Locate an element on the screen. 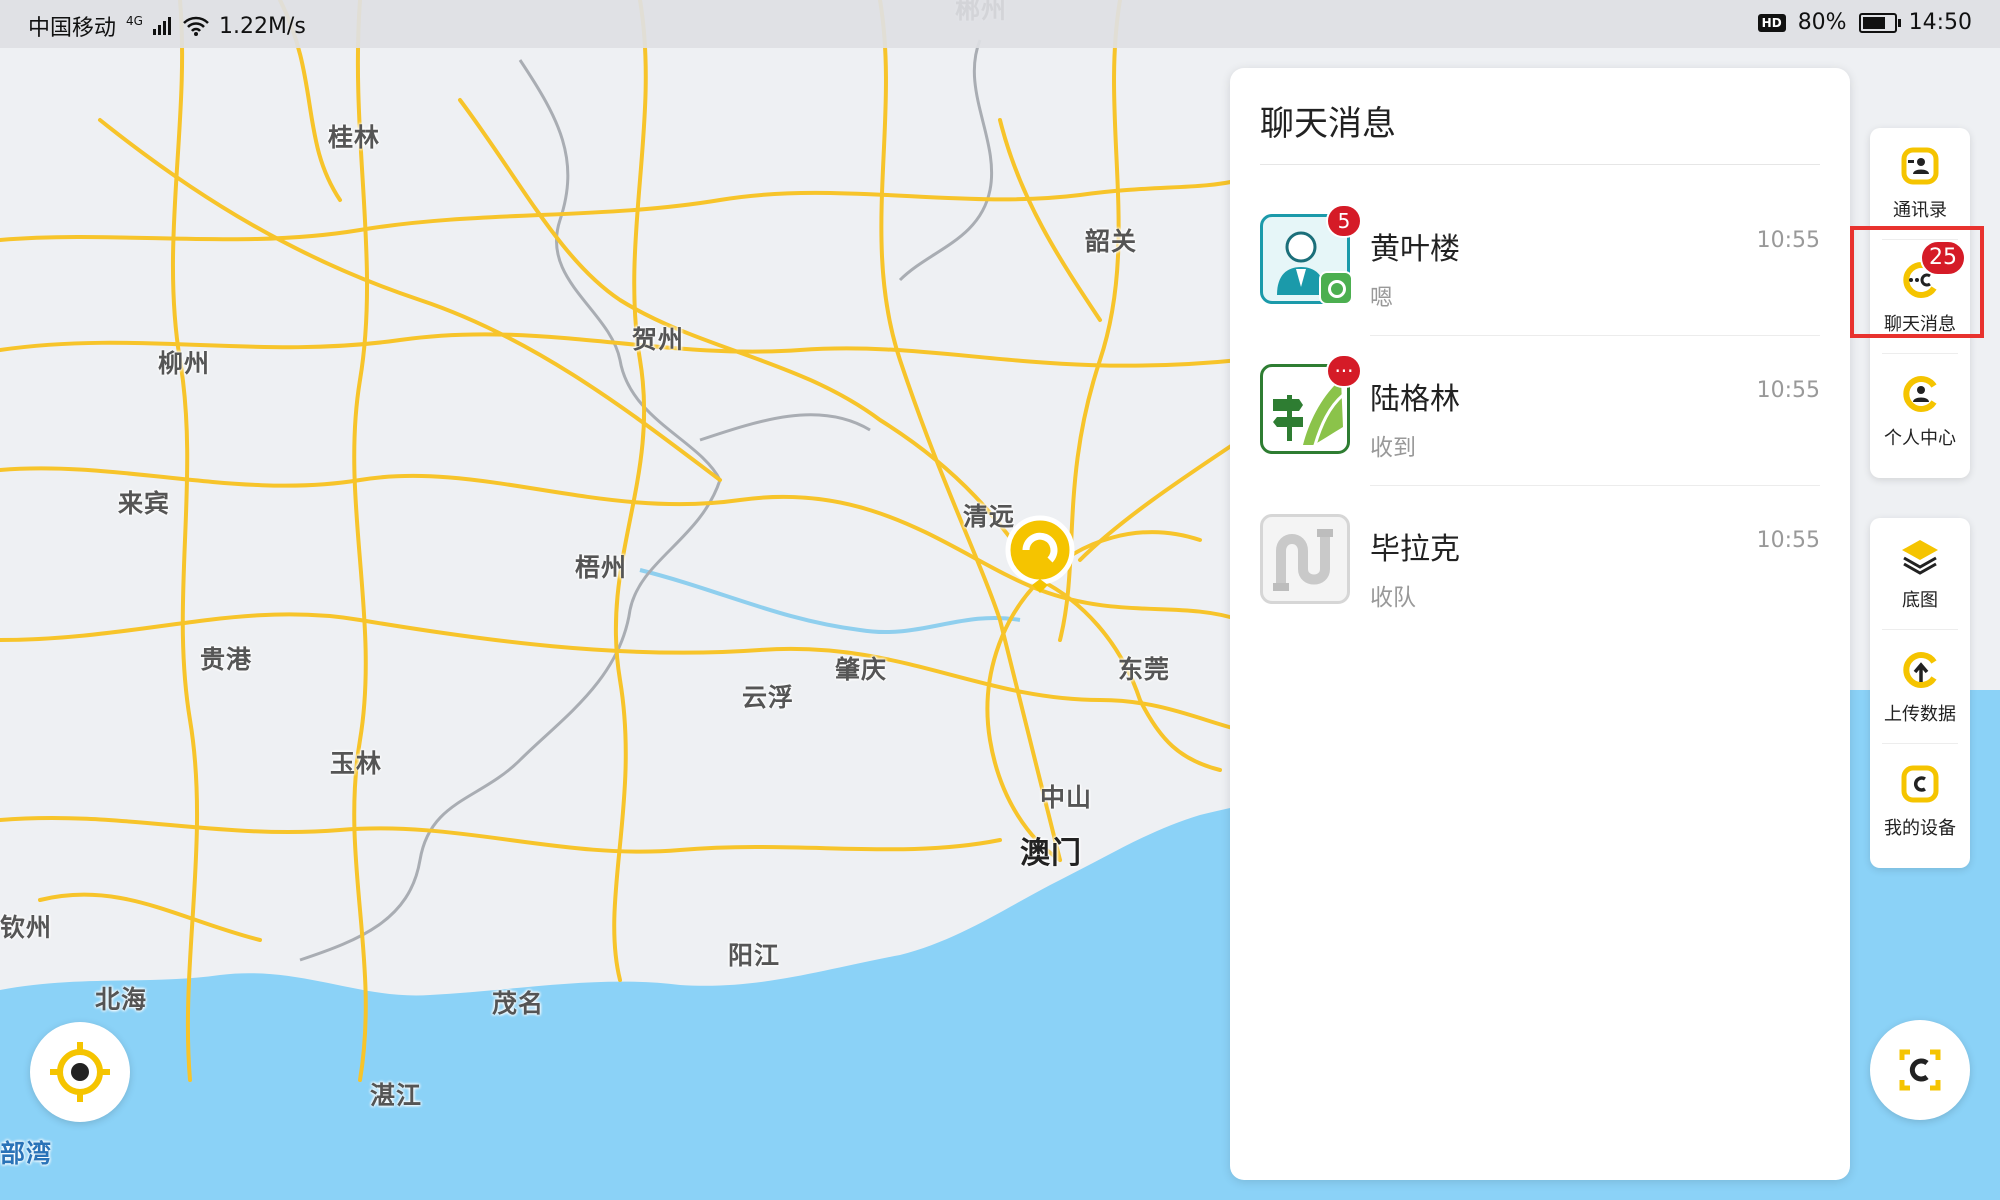 The height and width of the screenshot is (1200, 2000). network-type: 4G is located at coordinates (134, 21).